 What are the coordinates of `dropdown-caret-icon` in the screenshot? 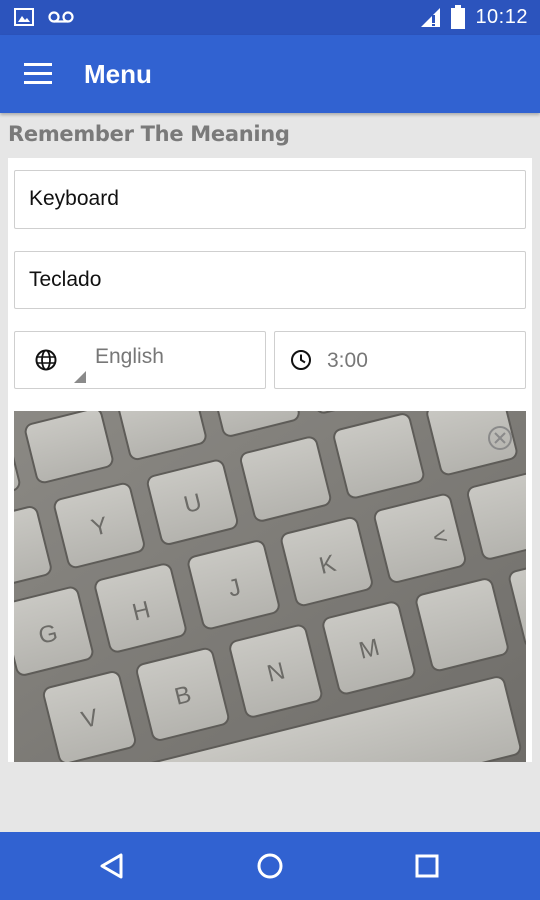 It's located at (80, 377).